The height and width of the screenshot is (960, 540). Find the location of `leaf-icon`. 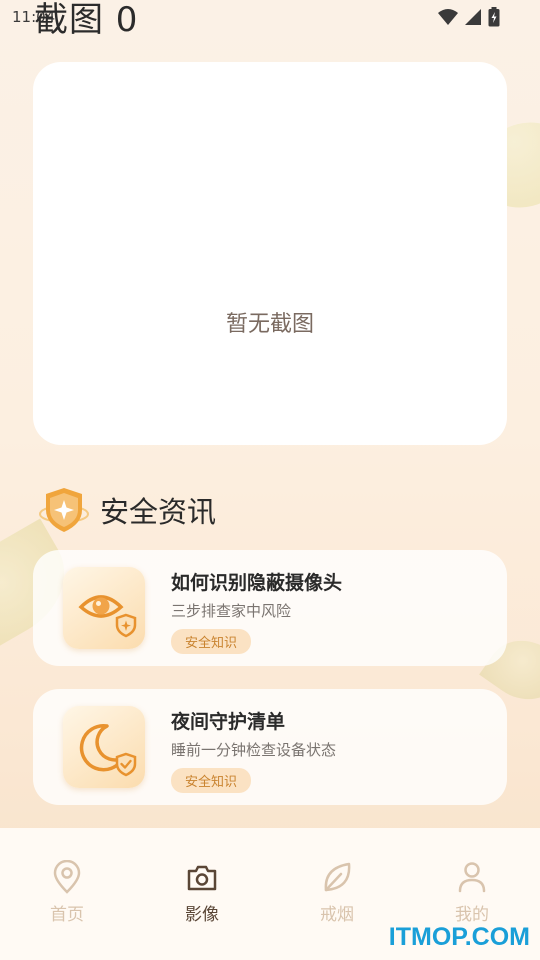

leaf-icon is located at coordinates (337, 877).